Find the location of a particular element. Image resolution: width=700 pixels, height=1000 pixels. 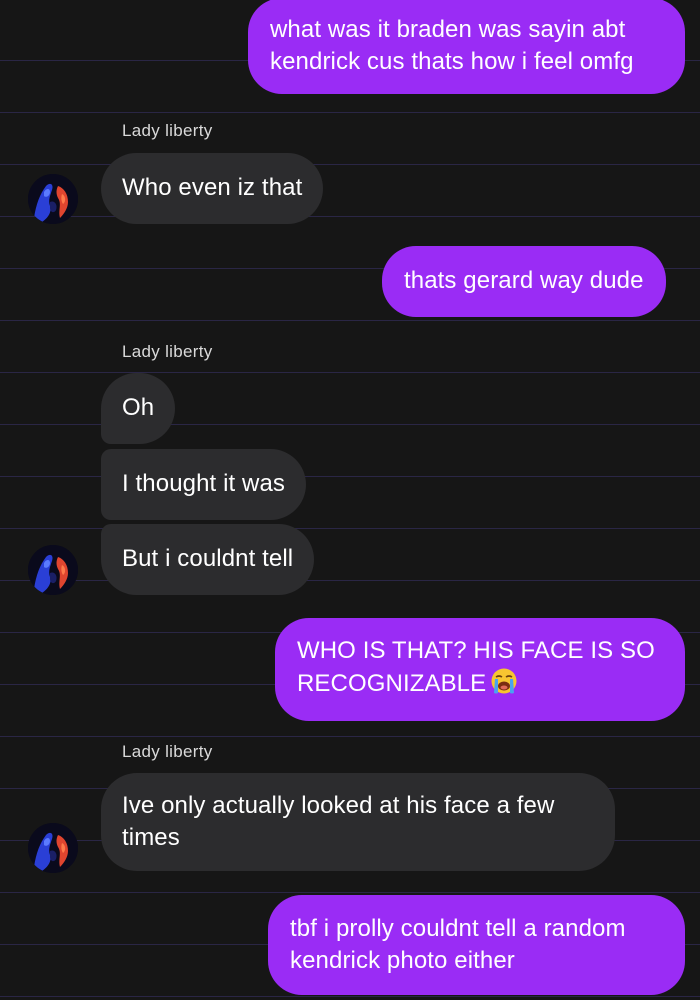

message-text: thats gerard way dude is located at coordinates (524, 280).